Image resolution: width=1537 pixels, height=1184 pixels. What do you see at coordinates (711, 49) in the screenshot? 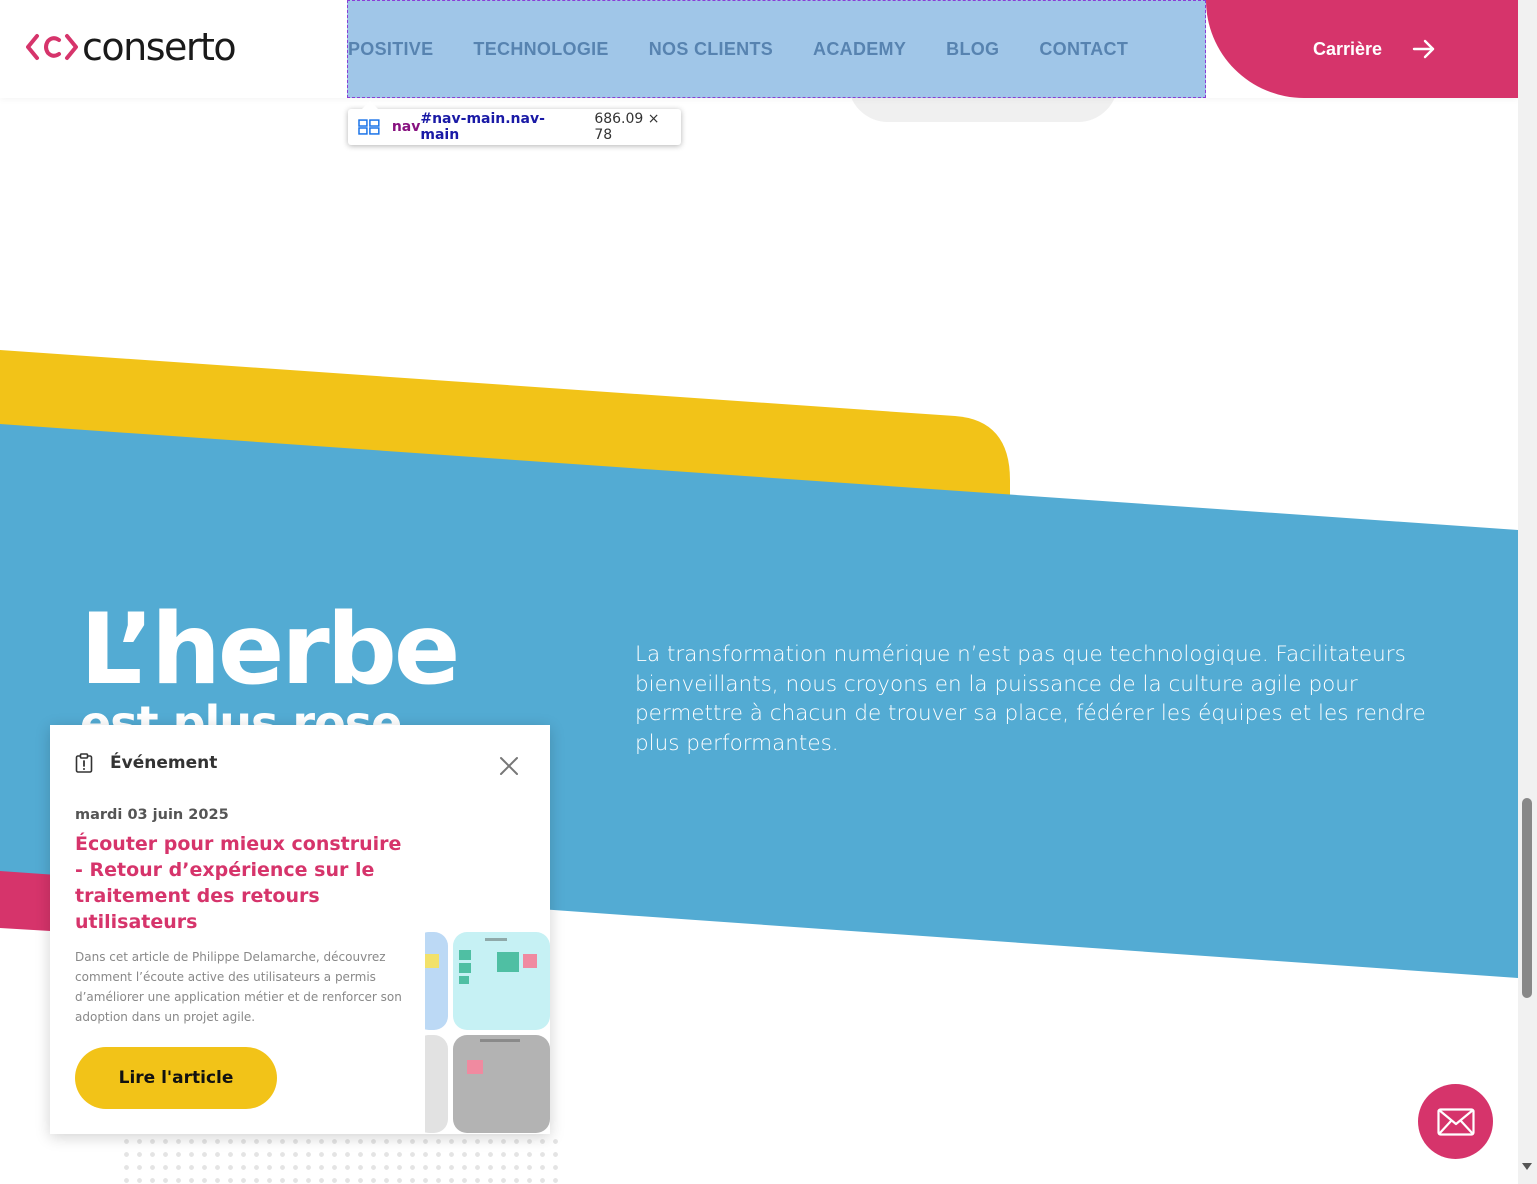
I see `nav-item-nos-clients: NOS CLIENTS` at bounding box center [711, 49].